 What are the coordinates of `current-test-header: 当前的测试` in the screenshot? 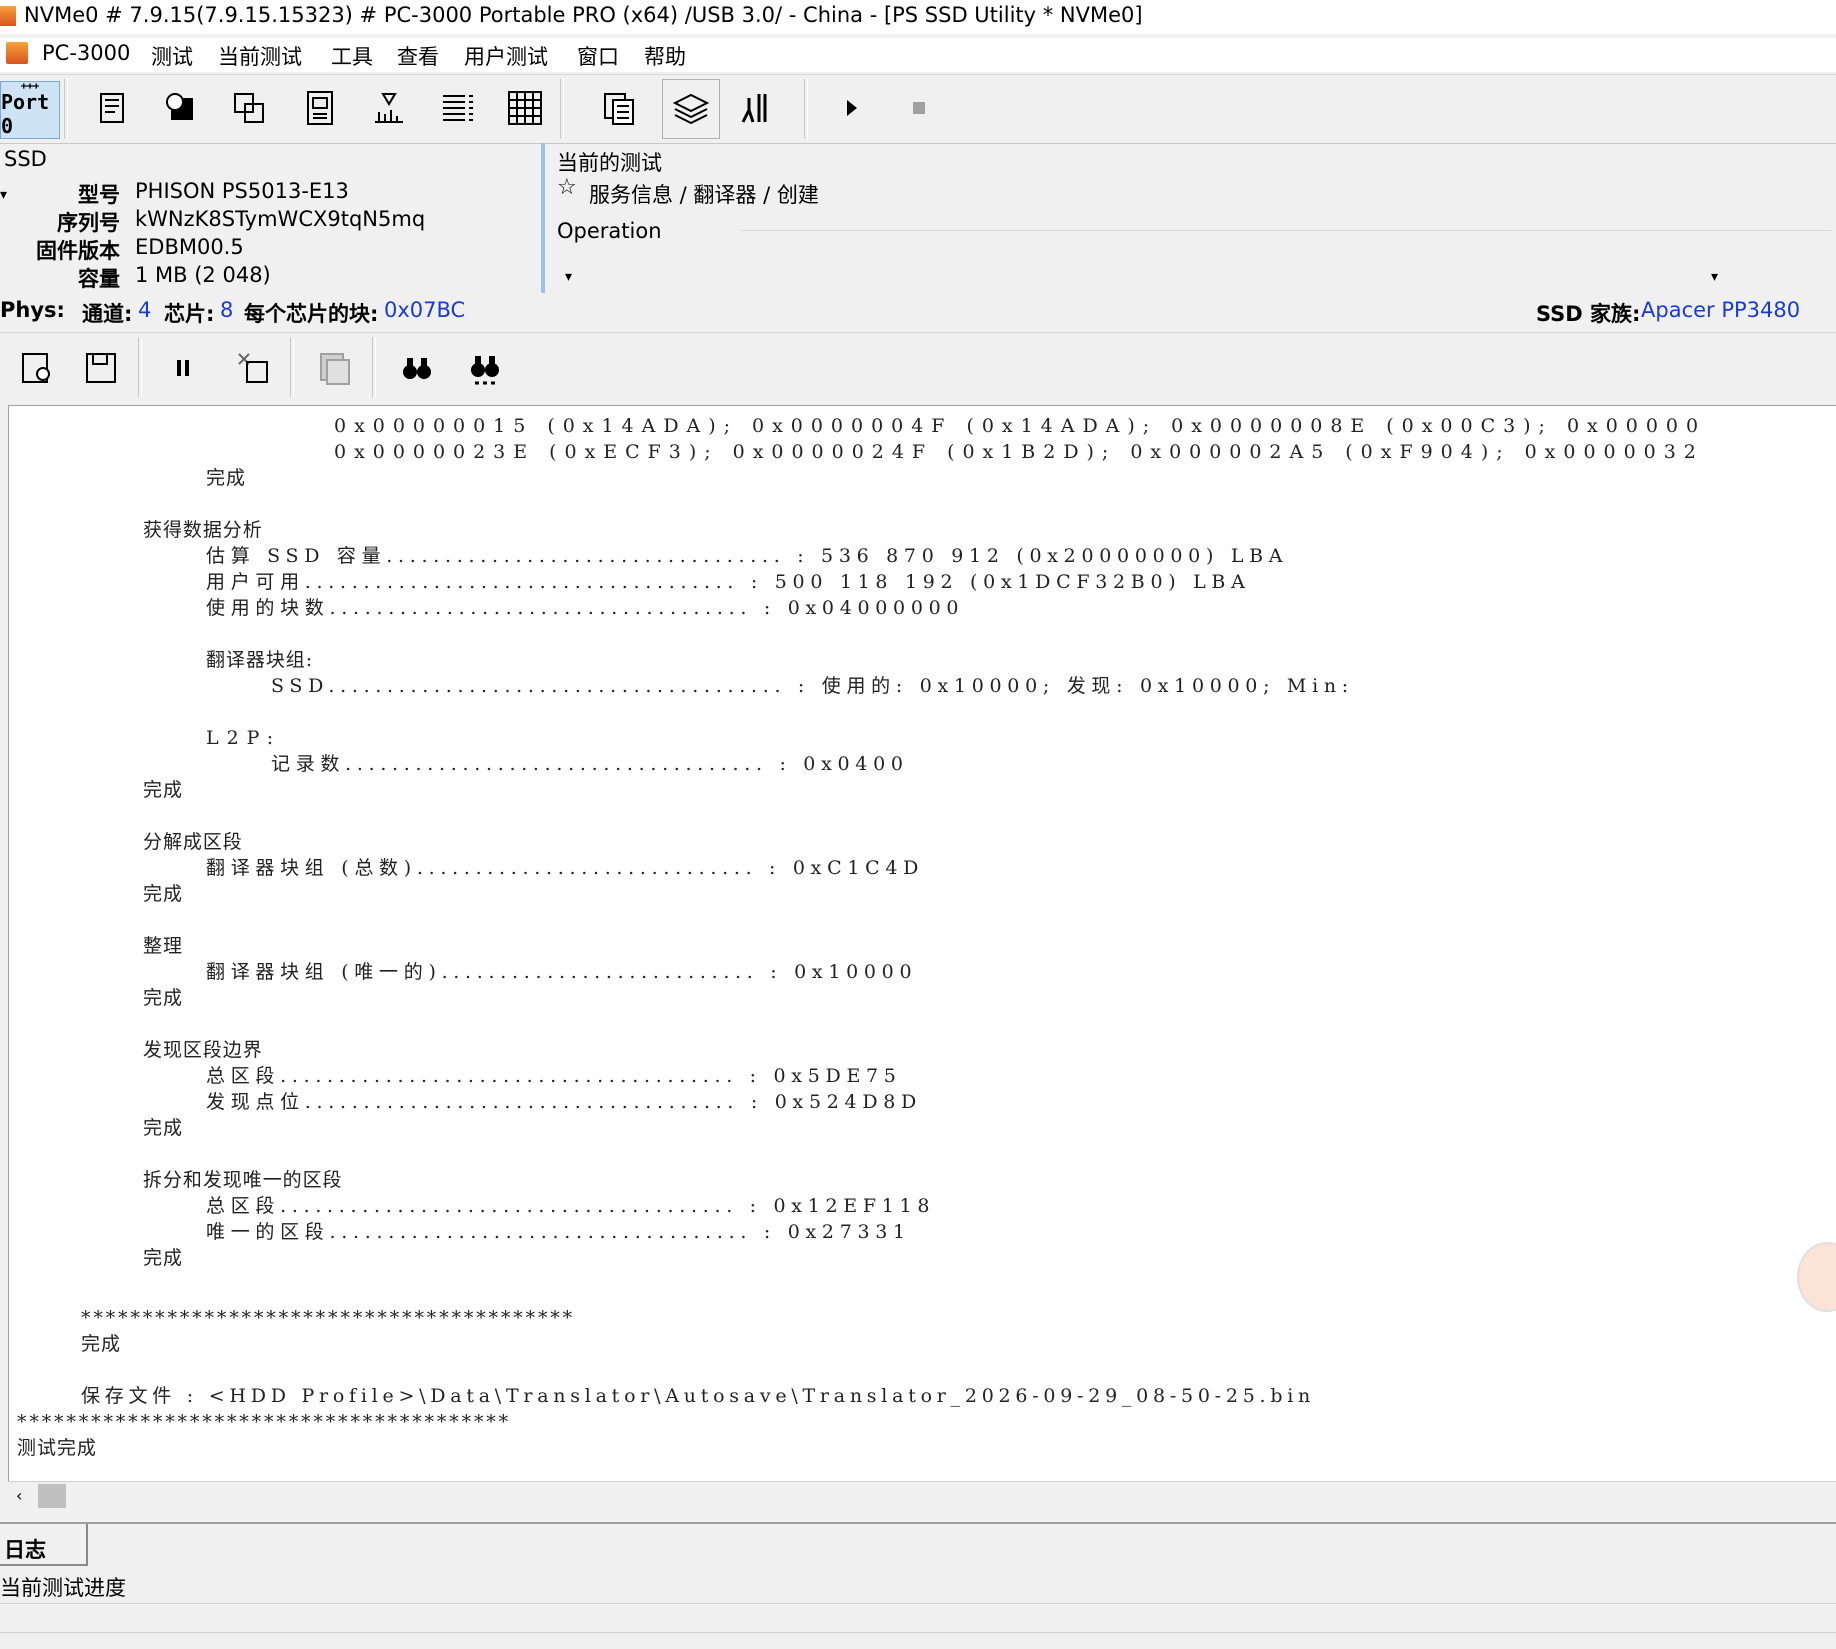 It's located at (609, 163).